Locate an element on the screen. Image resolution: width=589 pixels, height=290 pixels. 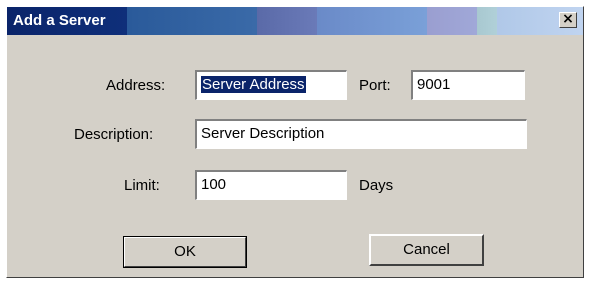
limit-unit-label: Days is located at coordinates (376, 185).